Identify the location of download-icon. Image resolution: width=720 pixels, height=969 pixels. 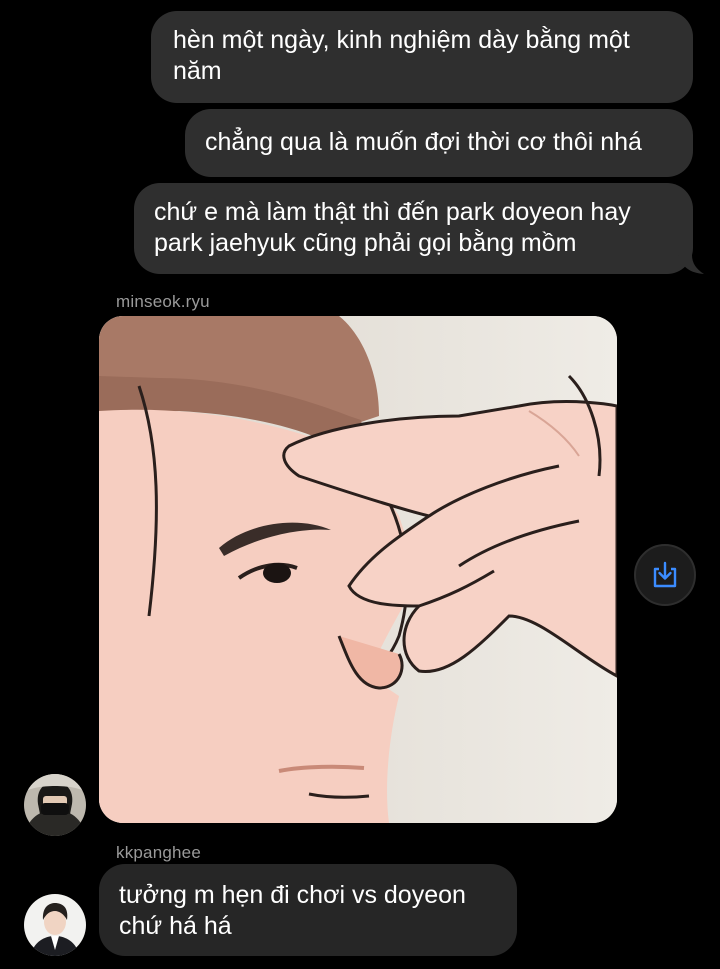
(665, 574).